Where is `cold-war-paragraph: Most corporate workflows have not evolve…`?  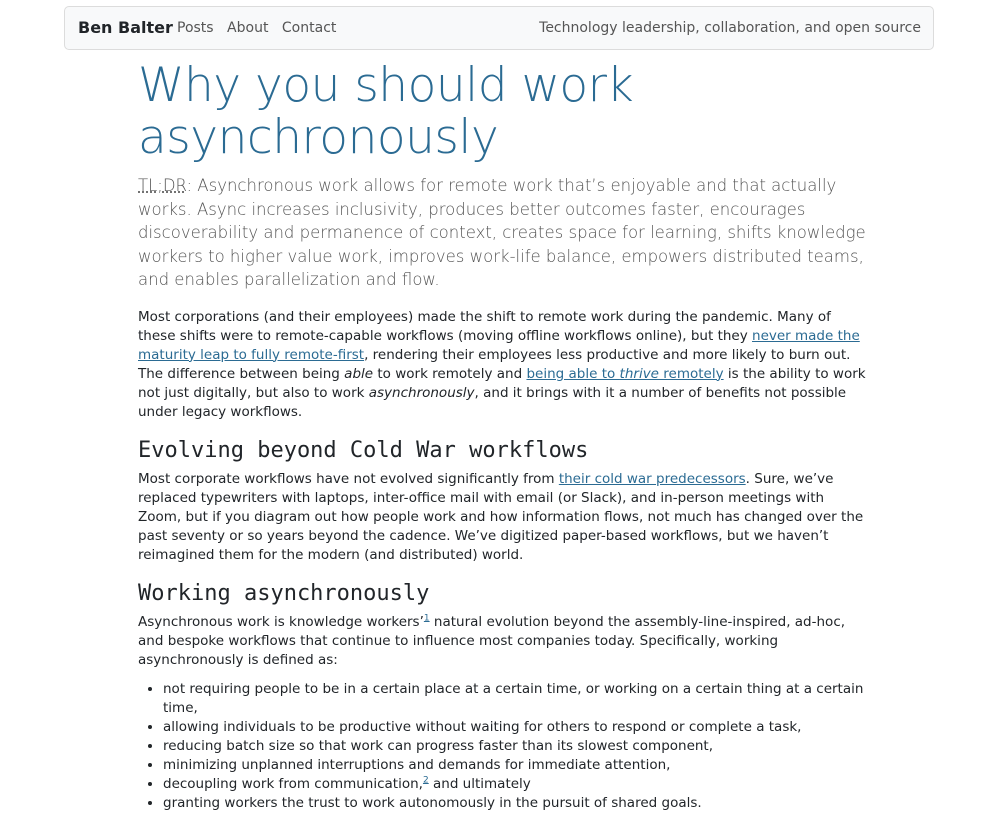 cold-war-paragraph: Most corporate workflows have not evolve… is located at coordinates (502, 517).